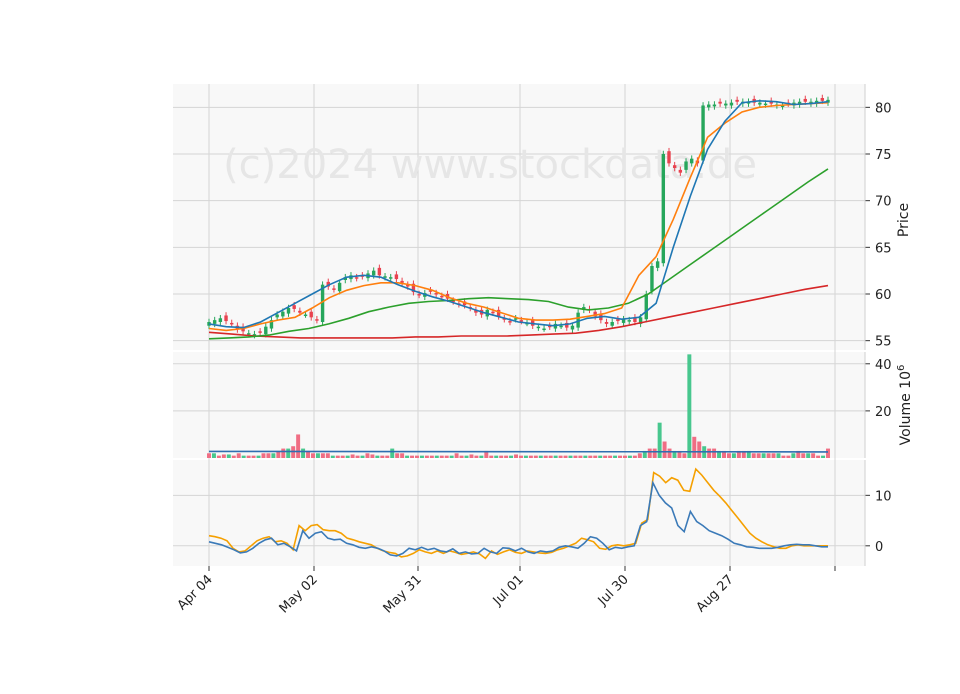 Image resolution: width=960 pixels, height=694 pixels. I want to click on y-tick-label: 55, so click(883, 342).